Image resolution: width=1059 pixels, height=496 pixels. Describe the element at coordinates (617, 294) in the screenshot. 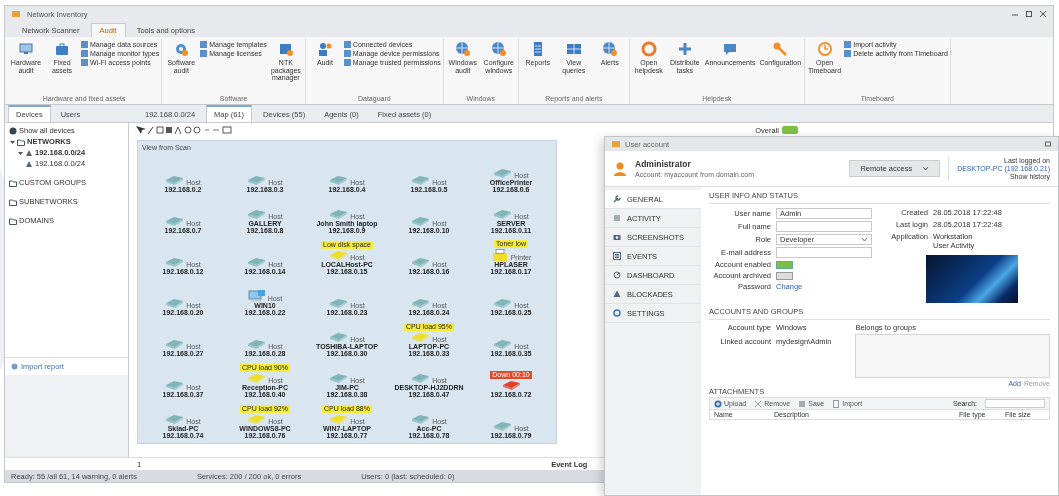

I see `warning-icon` at that location.